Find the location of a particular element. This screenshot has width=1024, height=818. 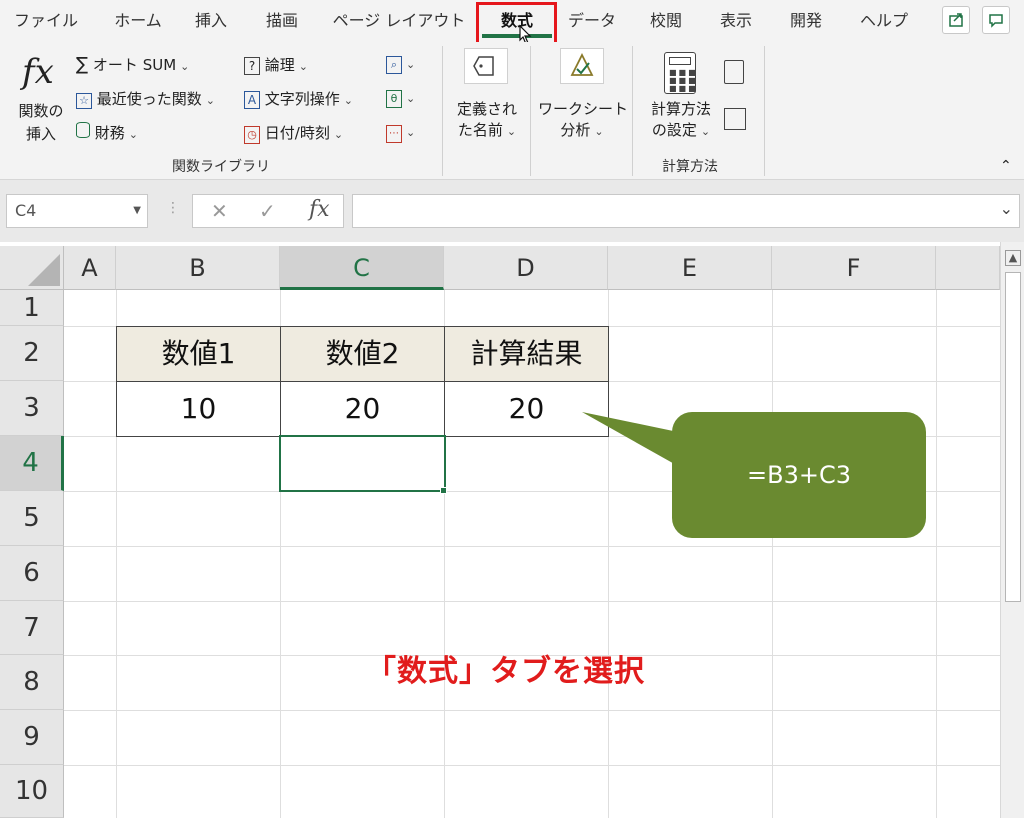

tab-home: ホーム is located at coordinates (138, 21).